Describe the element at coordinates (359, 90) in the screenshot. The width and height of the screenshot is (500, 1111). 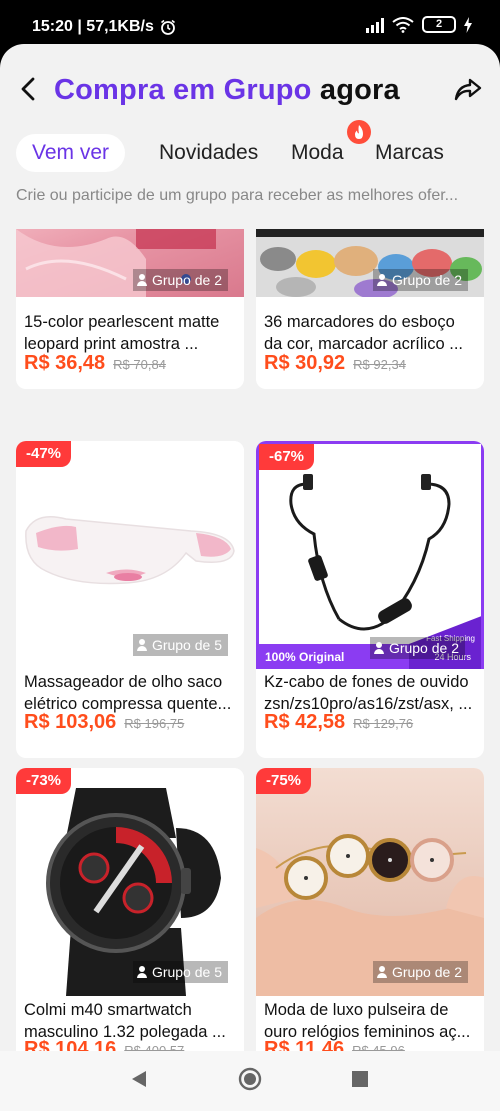
I see `title-suffix: agora` at that location.